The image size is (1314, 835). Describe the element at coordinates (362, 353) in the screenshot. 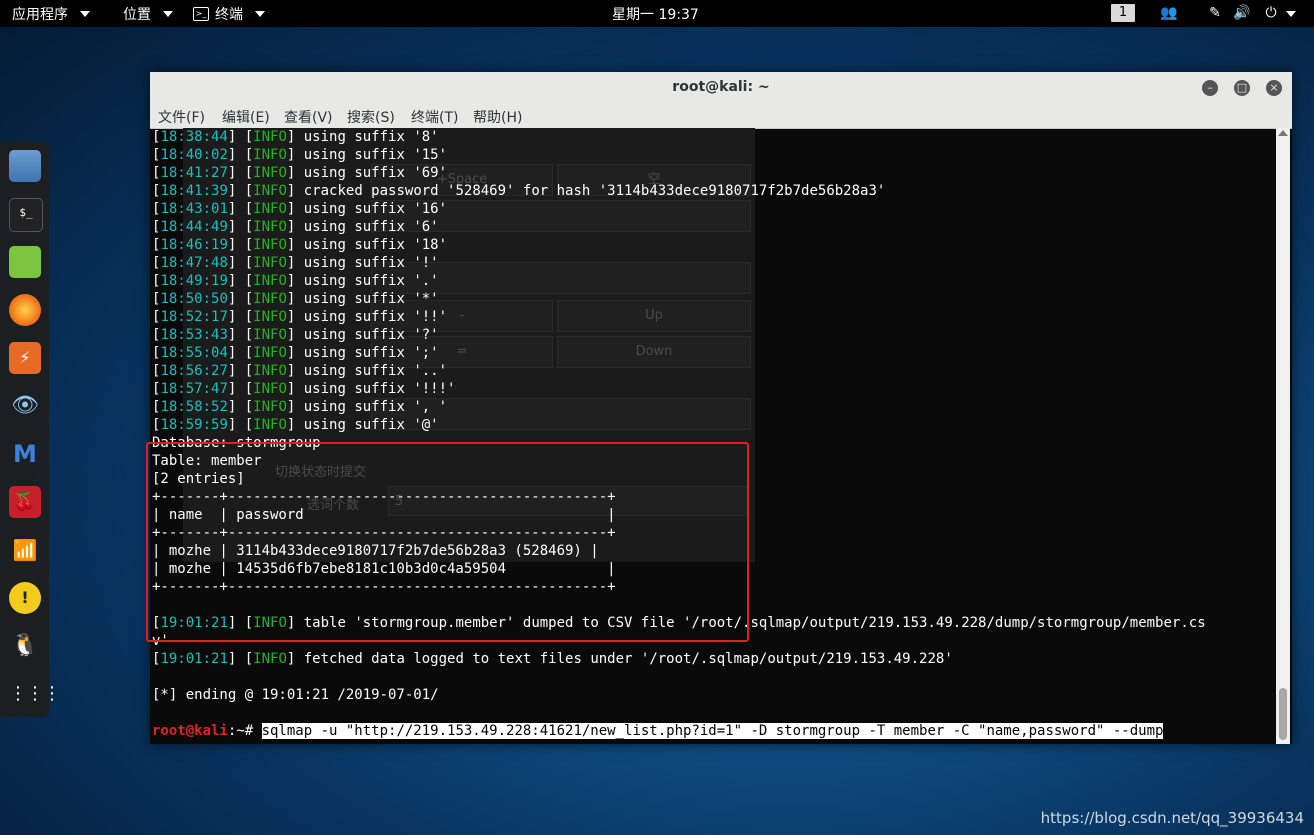

I see `log-message: ] using suffix ';'` at that location.